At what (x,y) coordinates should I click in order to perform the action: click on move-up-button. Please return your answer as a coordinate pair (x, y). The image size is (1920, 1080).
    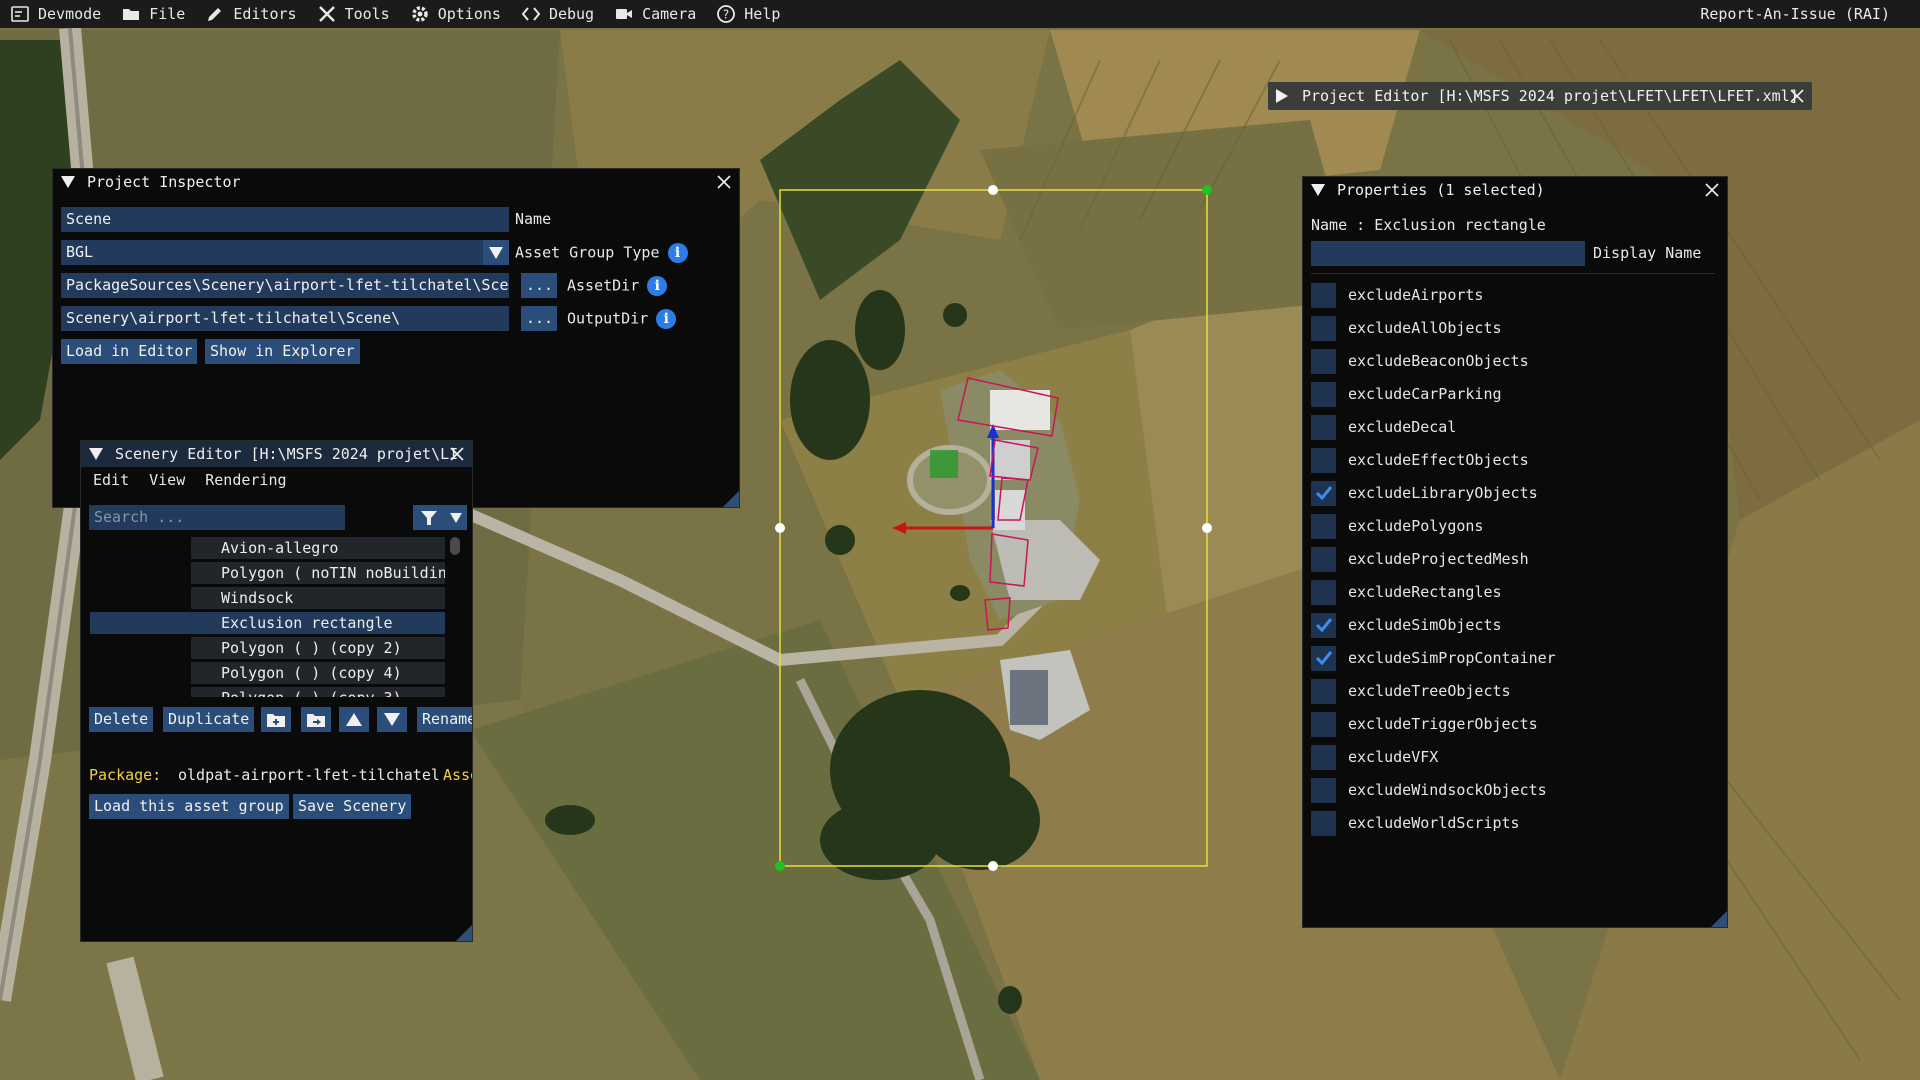
    Looking at the image, I should click on (354, 719).